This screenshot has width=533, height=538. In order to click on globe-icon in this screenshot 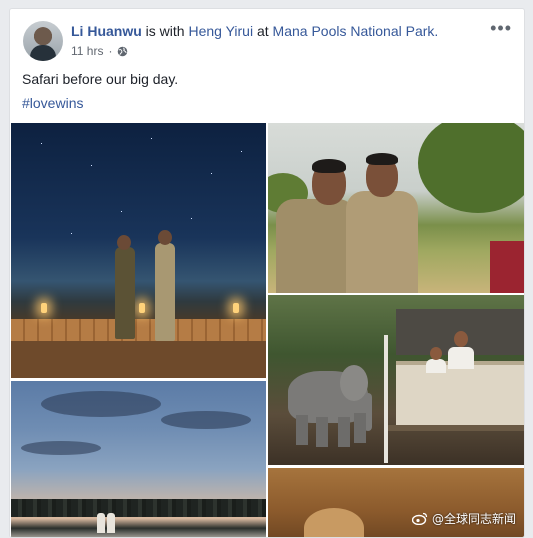, I will do `click(122, 51)`.